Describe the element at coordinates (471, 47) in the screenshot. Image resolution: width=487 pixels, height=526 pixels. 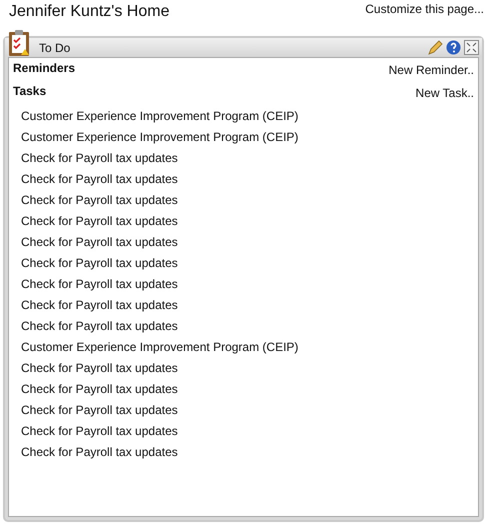
I see `expand-icon` at that location.